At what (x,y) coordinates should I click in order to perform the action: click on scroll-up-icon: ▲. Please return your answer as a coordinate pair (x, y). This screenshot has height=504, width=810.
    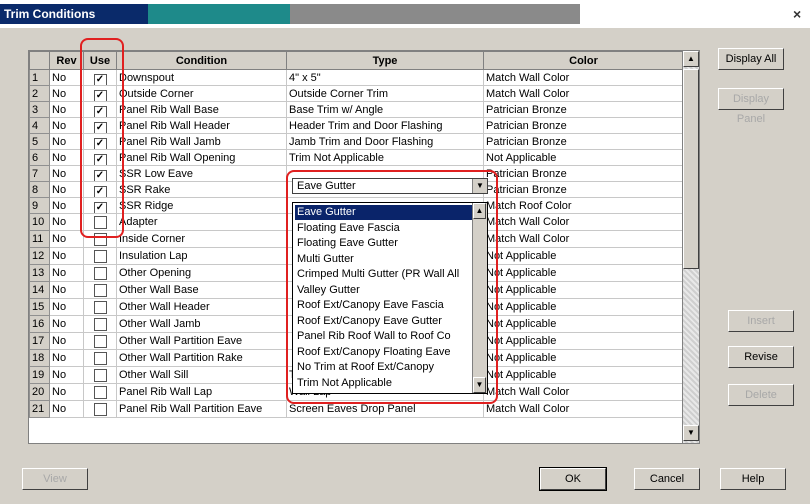
    Looking at the image, I should click on (691, 59).